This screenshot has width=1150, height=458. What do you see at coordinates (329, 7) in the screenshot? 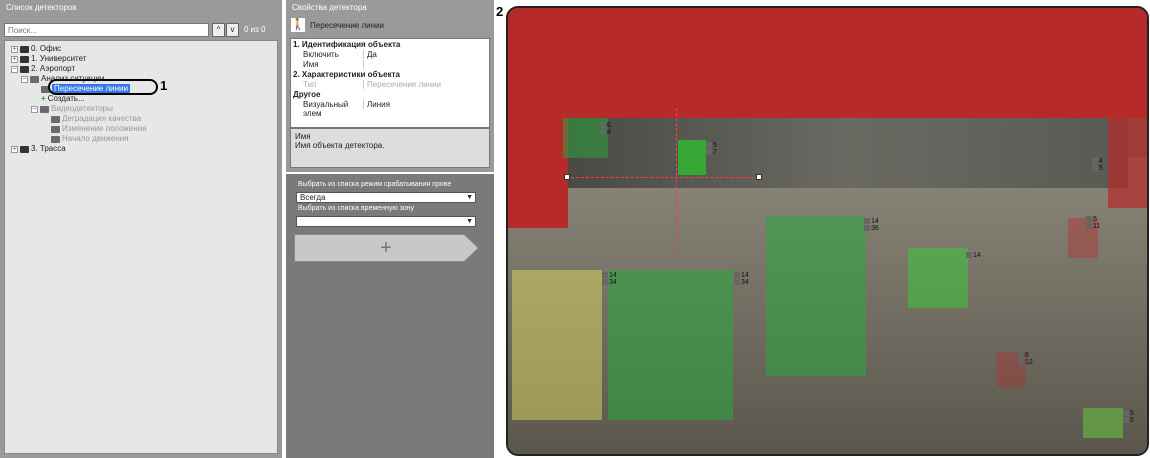
I see `properties-title: Свойства детектора` at bounding box center [329, 7].